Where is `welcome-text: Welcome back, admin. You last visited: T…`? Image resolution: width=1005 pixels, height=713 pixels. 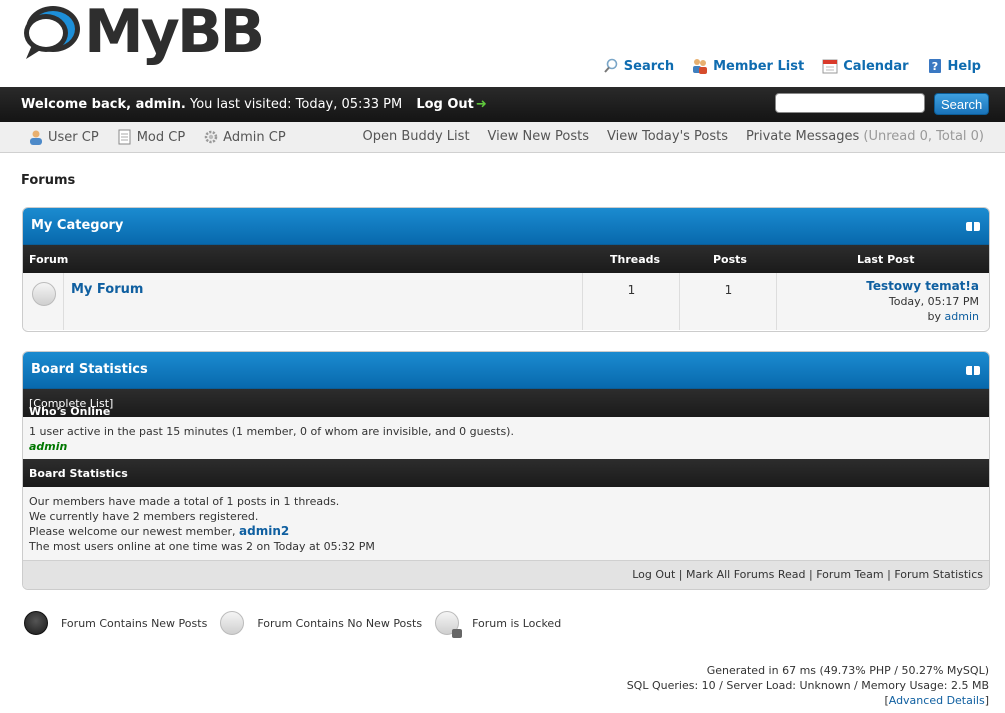
welcome-text: Welcome back, admin. You last visited: T… is located at coordinates (254, 104).